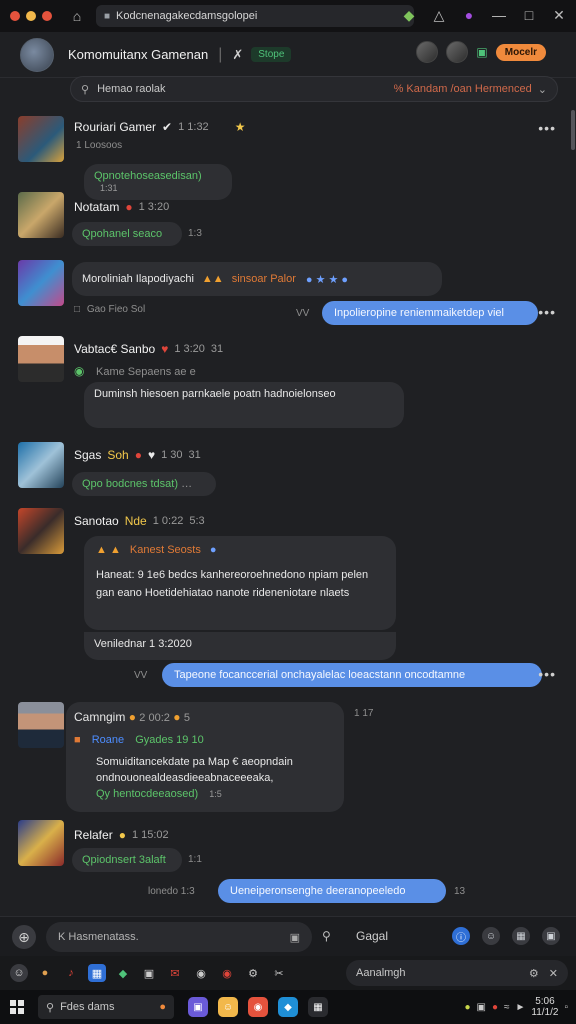 The image size is (576, 1024). I want to click on profile-icon: ●, so click(469, 15).